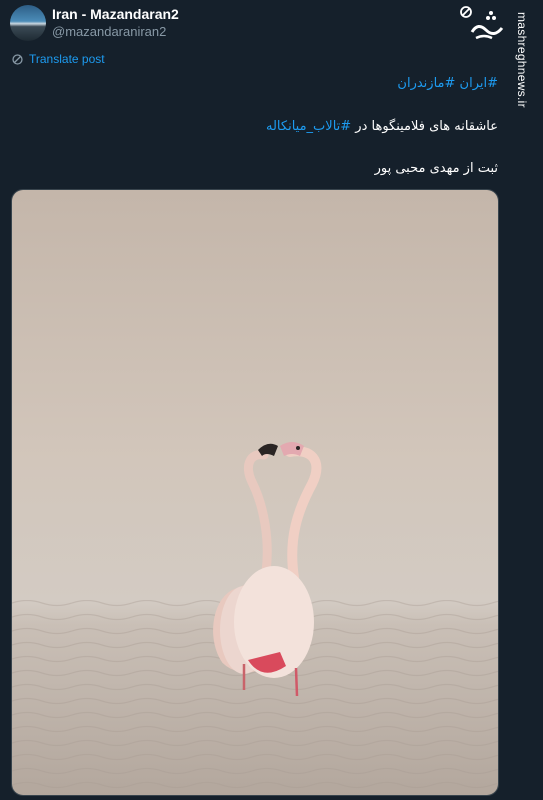 This screenshot has height=800, width=543. I want to click on tweet-line-hashtags: #ایران #مازندران, so click(278, 83).